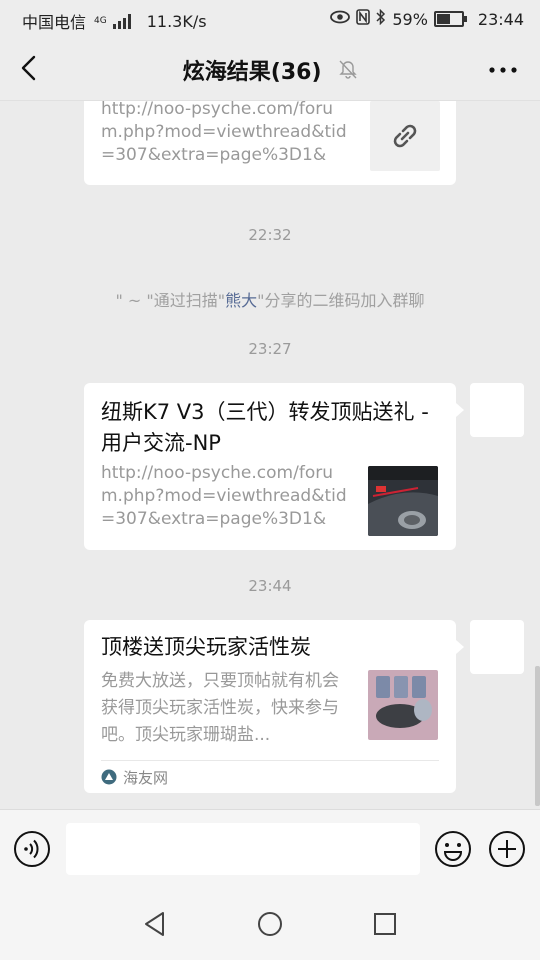 The height and width of the screenshot is (960, 540). Describe the element at coordinates (500, 19) in the screenshot. I see `clock: 23:44` at that location.